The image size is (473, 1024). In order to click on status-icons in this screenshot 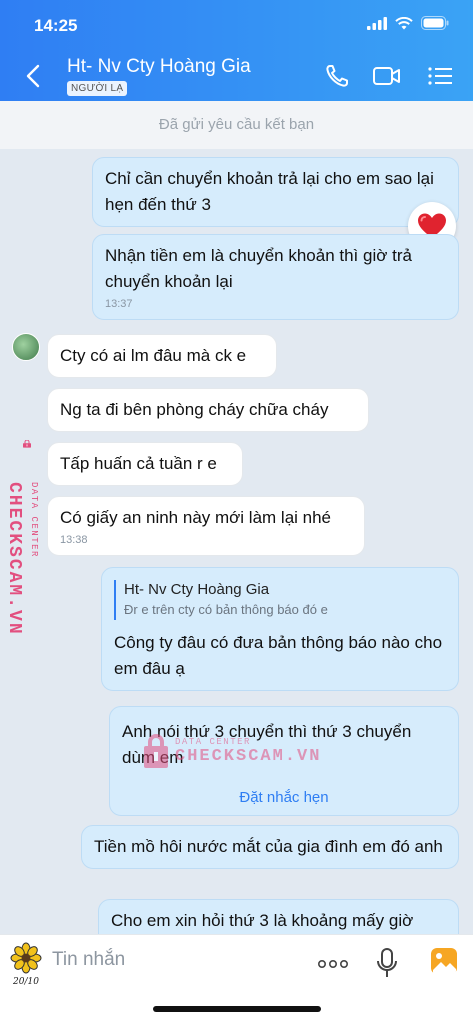, I will do `click(408, 23)`.